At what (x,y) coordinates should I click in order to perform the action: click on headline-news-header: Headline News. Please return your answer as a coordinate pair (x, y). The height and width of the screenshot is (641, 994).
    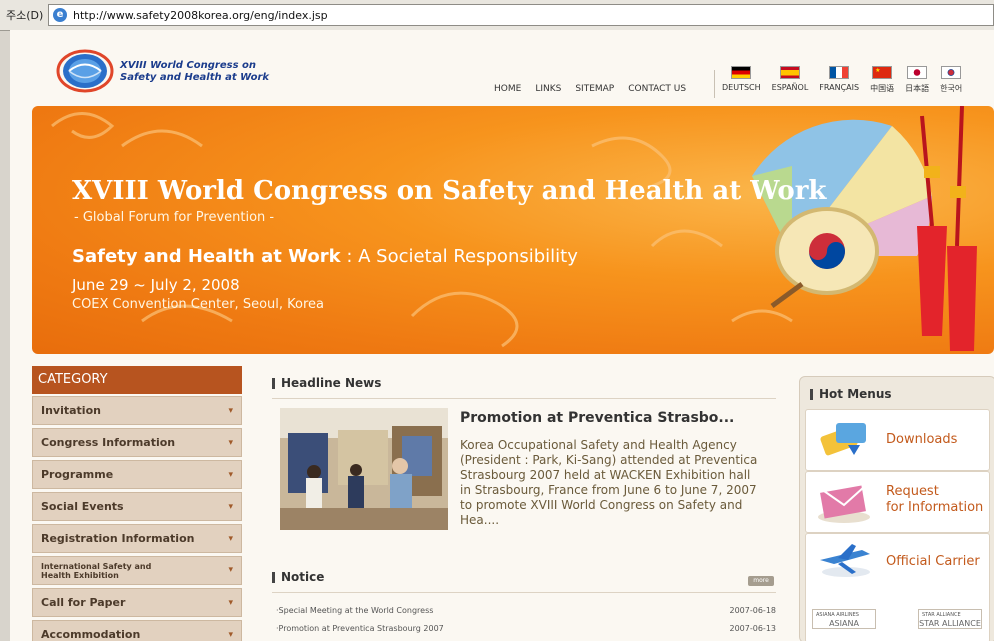
    Looking at the image, I should click on (326, 383).